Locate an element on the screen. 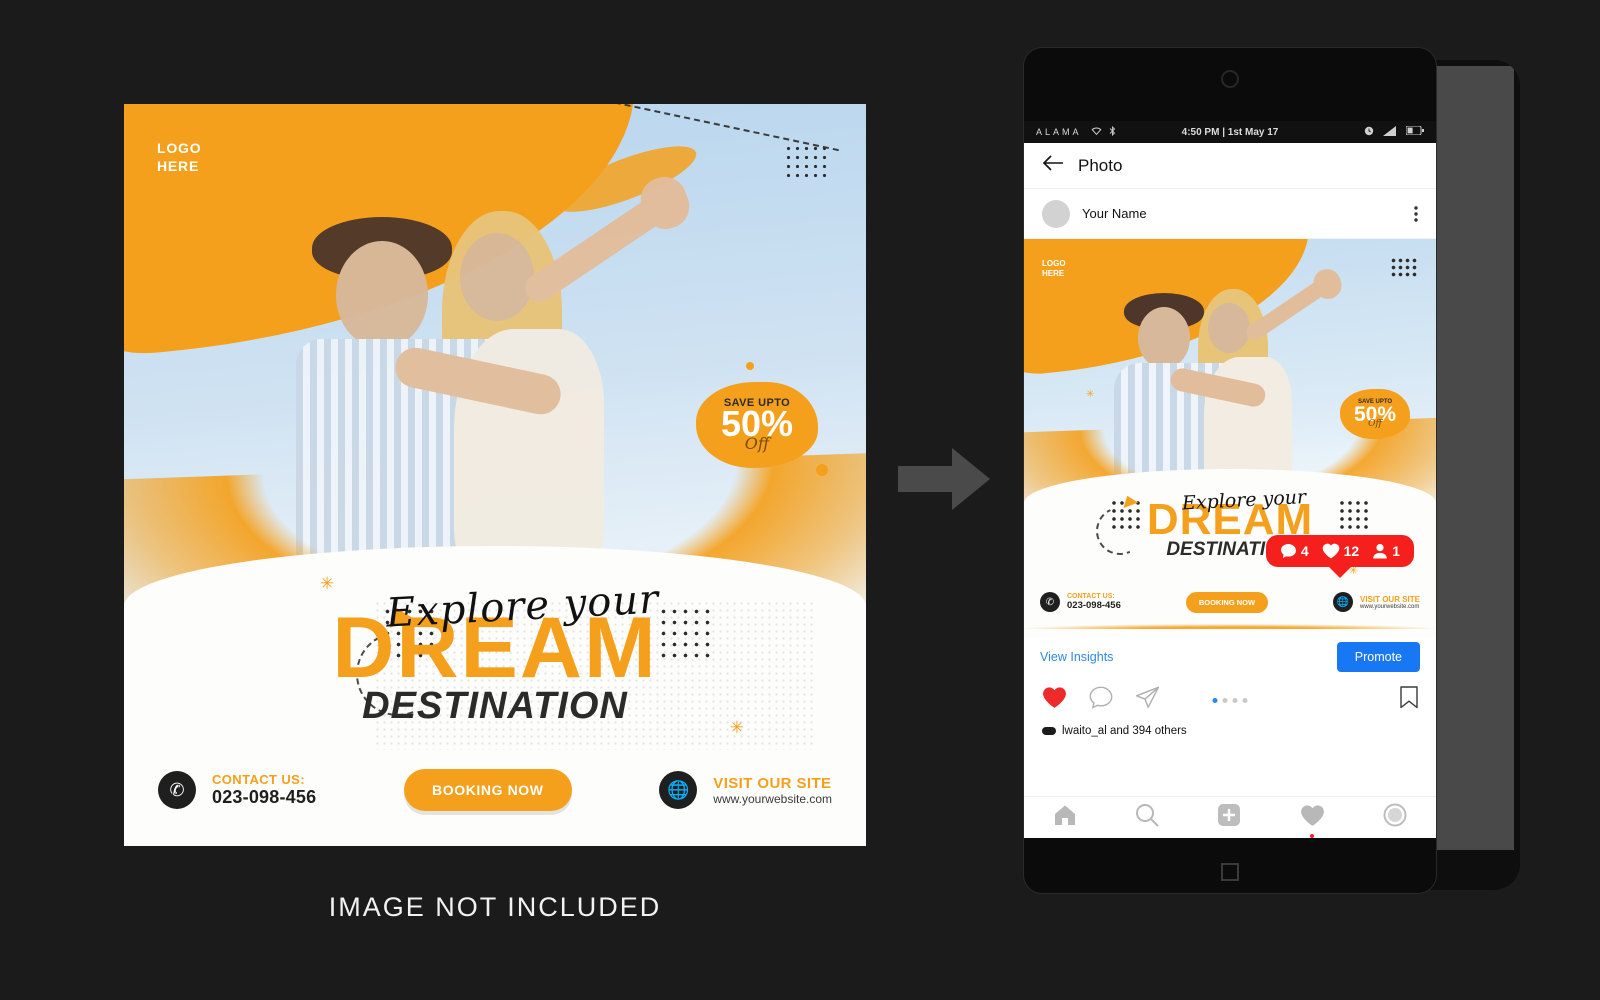  notif-likes: 12 is located at coordinates (1341, 551).